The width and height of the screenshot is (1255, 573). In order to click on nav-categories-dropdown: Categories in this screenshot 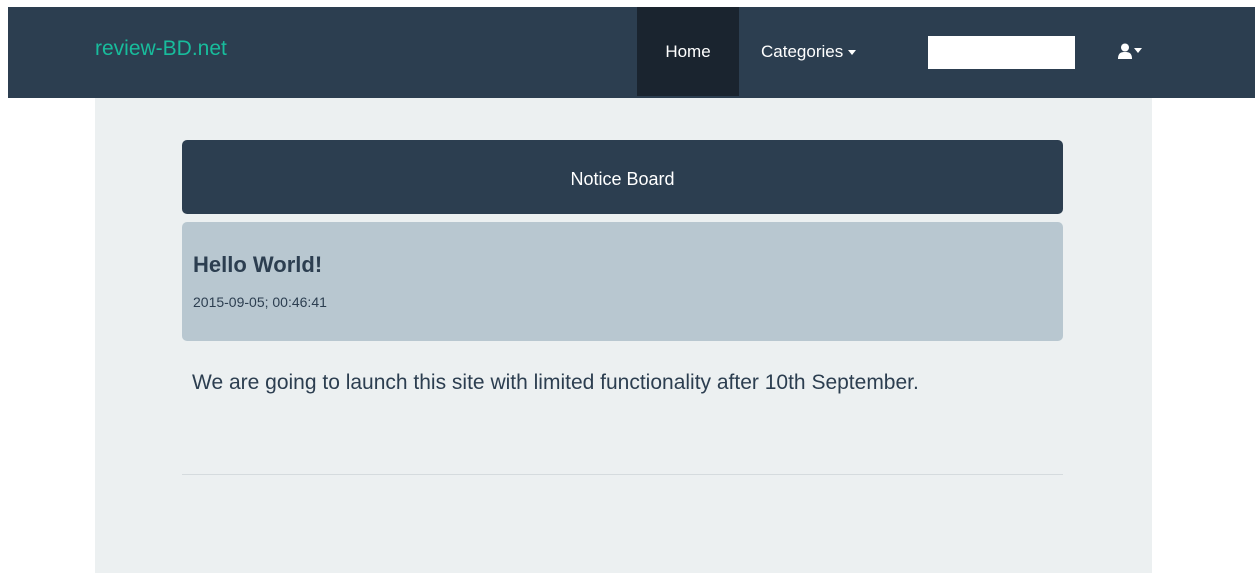, I will do `click(809, 51)`.